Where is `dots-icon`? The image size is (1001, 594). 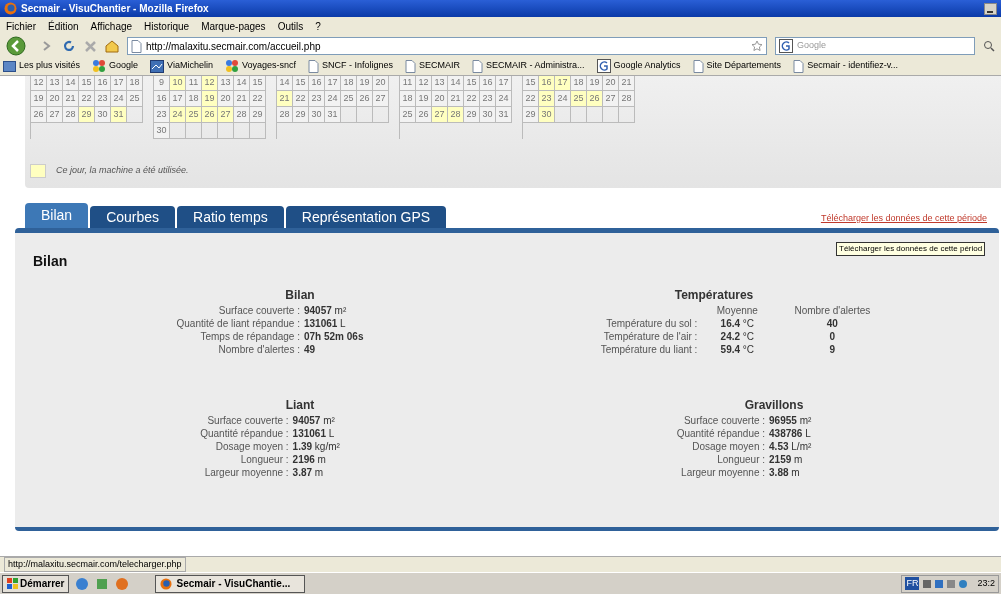
dots-icon is located at coordinates (99, 66).